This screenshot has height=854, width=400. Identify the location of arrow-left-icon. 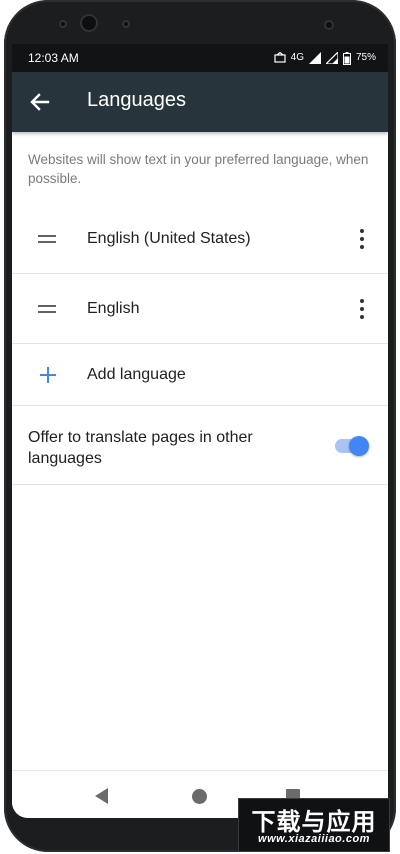
(40, 102).